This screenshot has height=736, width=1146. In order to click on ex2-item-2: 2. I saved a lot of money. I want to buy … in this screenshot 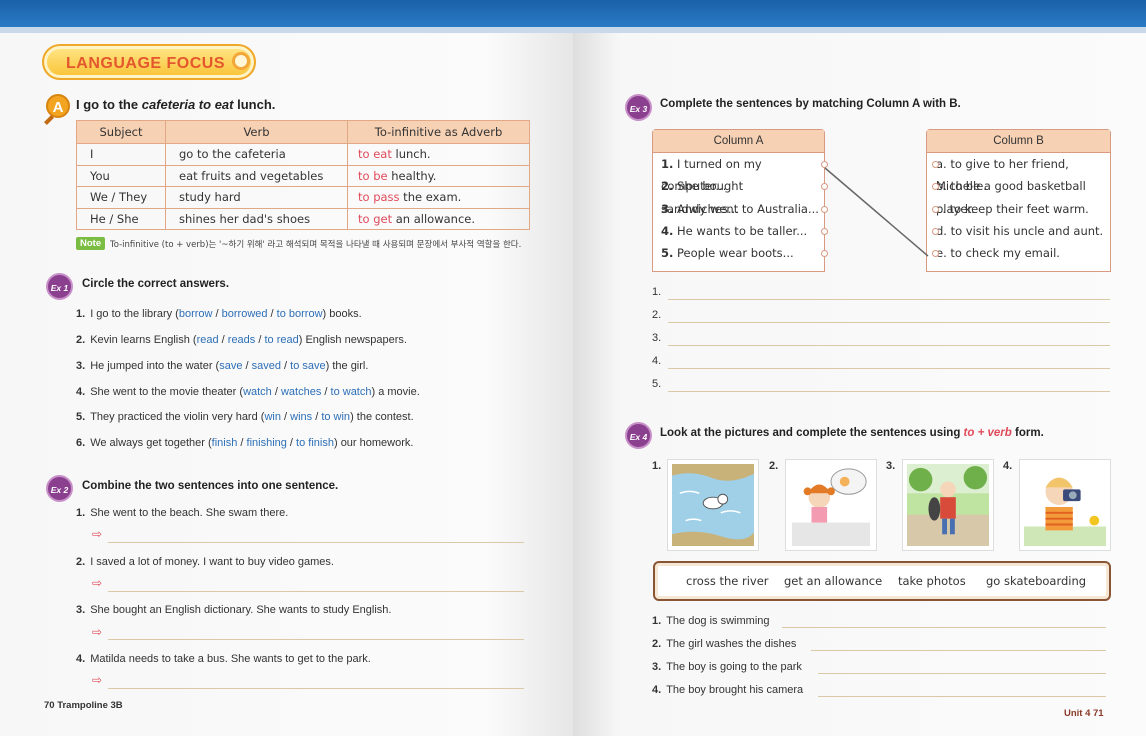, I will do `click(205, 562)`.